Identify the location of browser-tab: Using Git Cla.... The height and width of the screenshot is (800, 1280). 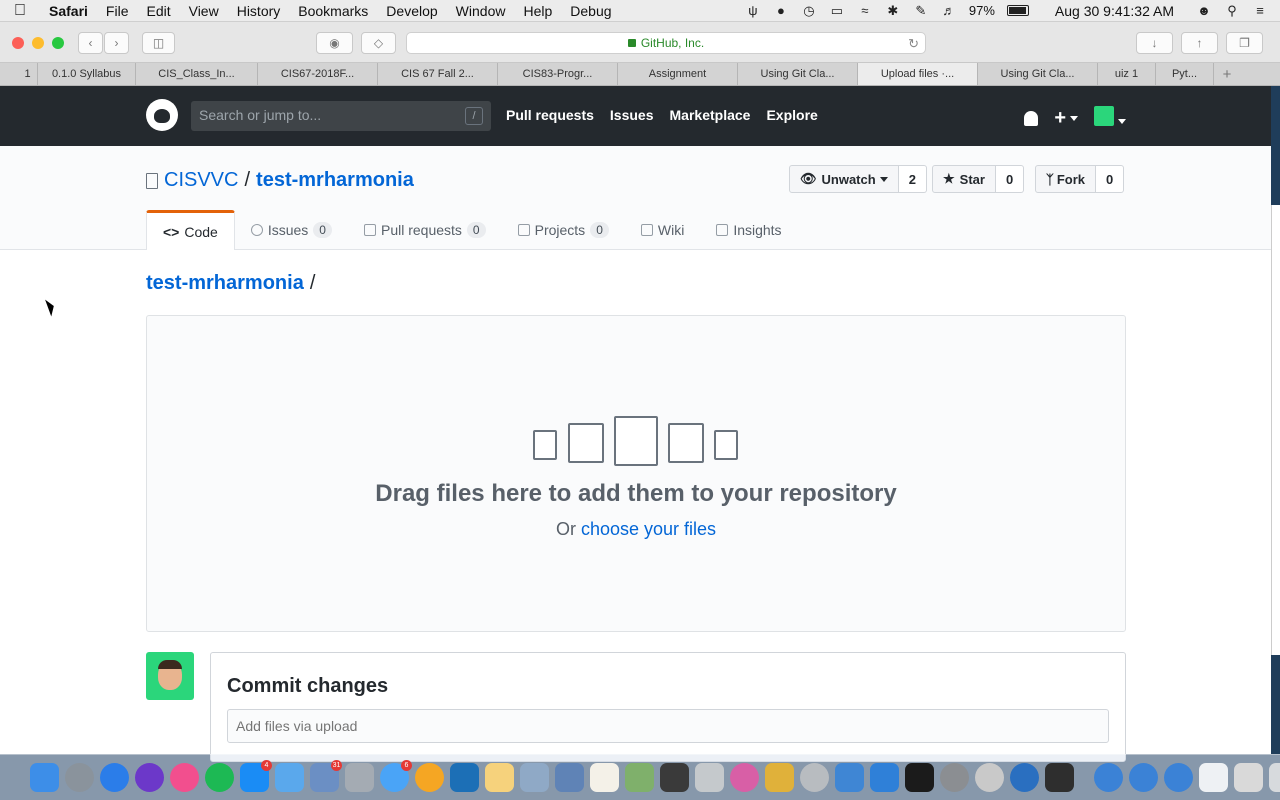
(798, 74).